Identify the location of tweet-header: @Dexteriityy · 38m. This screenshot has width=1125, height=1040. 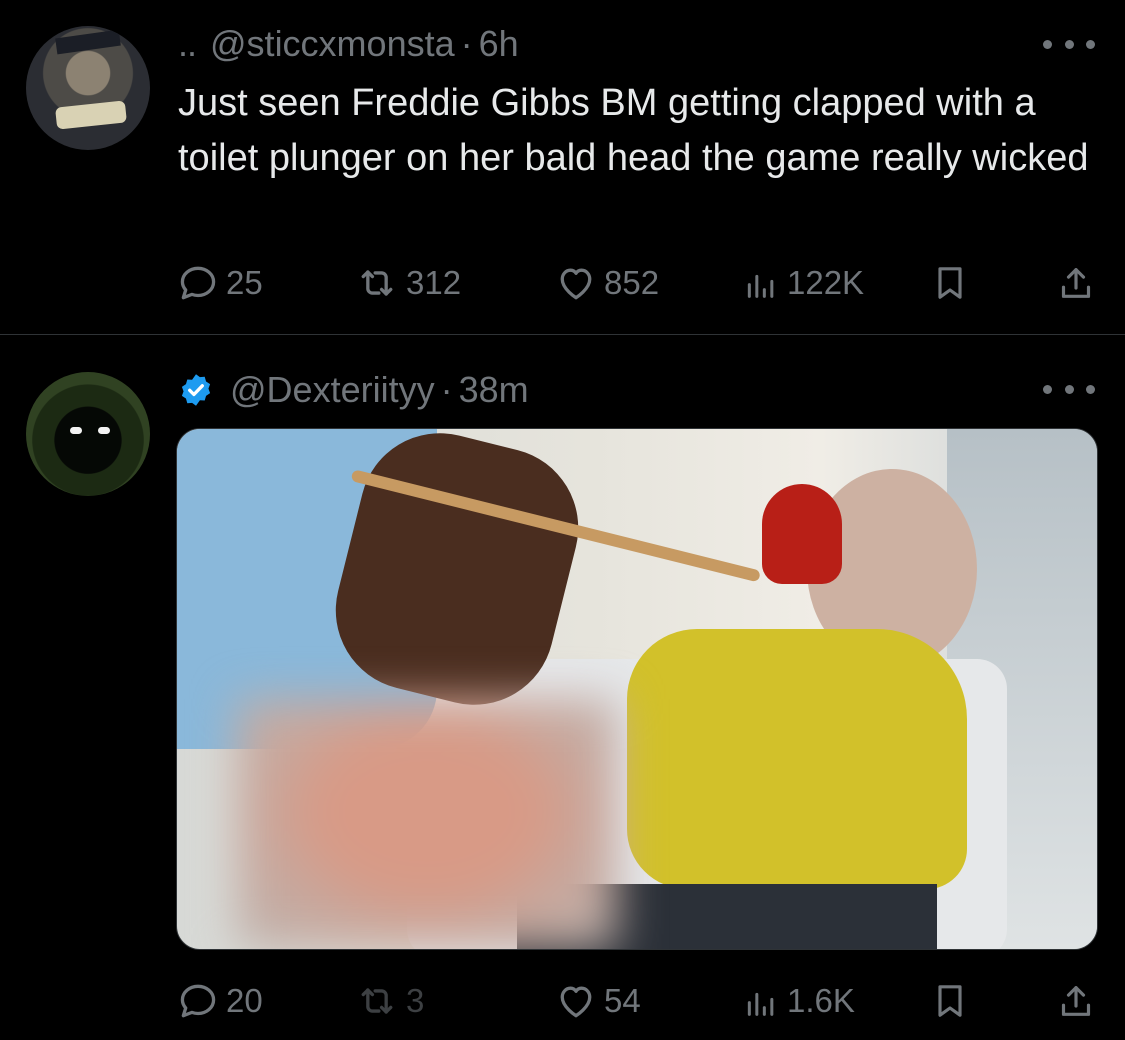
(353, 390).